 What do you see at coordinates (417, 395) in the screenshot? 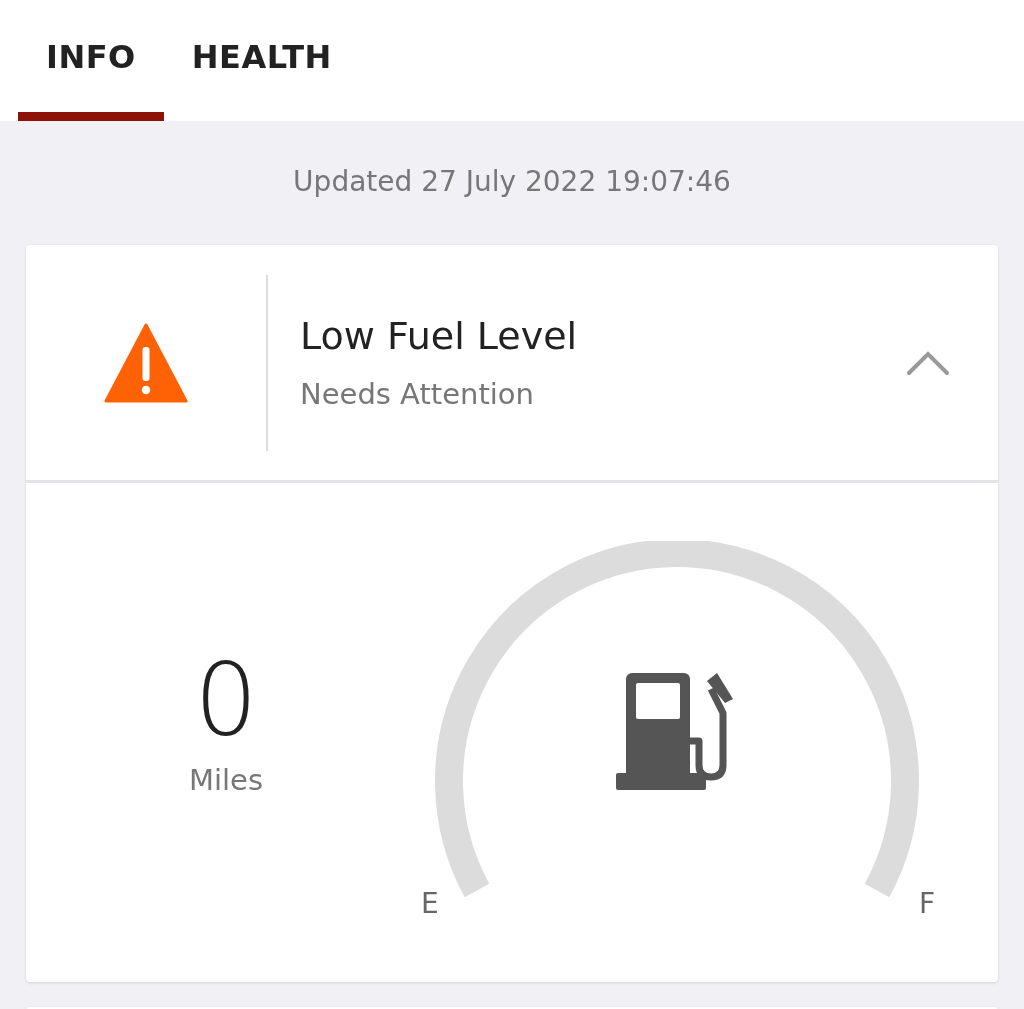
I see `alert-status: Needs Attention` at bounding box center [417, 395].